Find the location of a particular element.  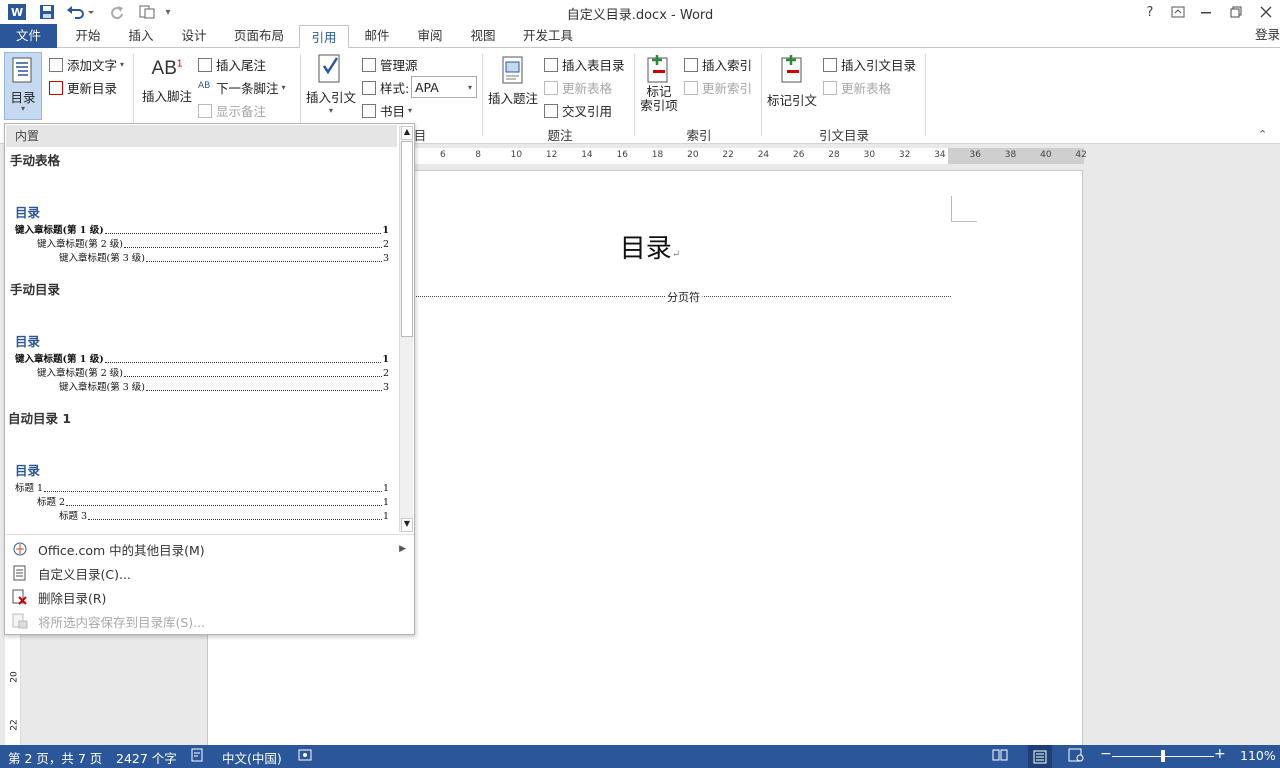

endnote-icon is located at coordinates (205, 64).